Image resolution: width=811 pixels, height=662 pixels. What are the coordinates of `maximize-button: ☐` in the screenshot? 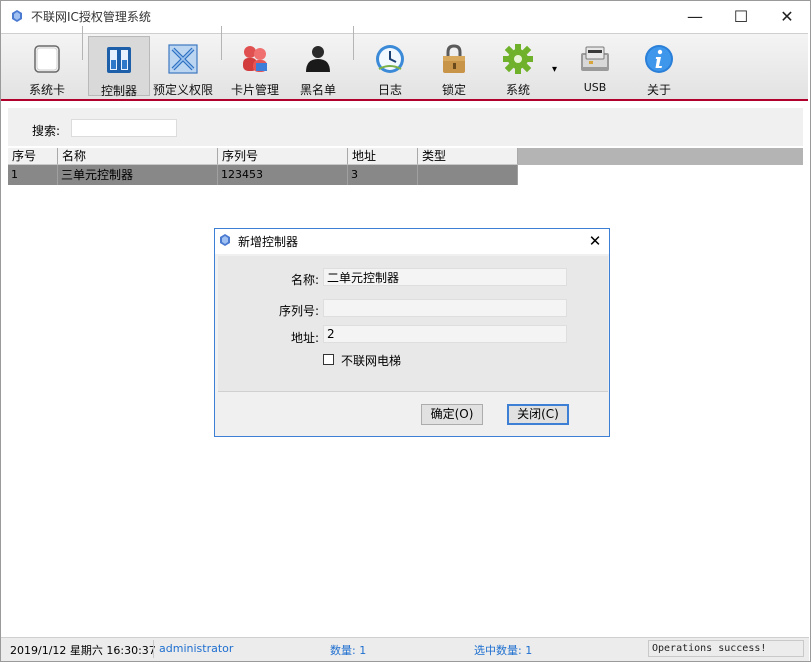 It's located at (741, 16).